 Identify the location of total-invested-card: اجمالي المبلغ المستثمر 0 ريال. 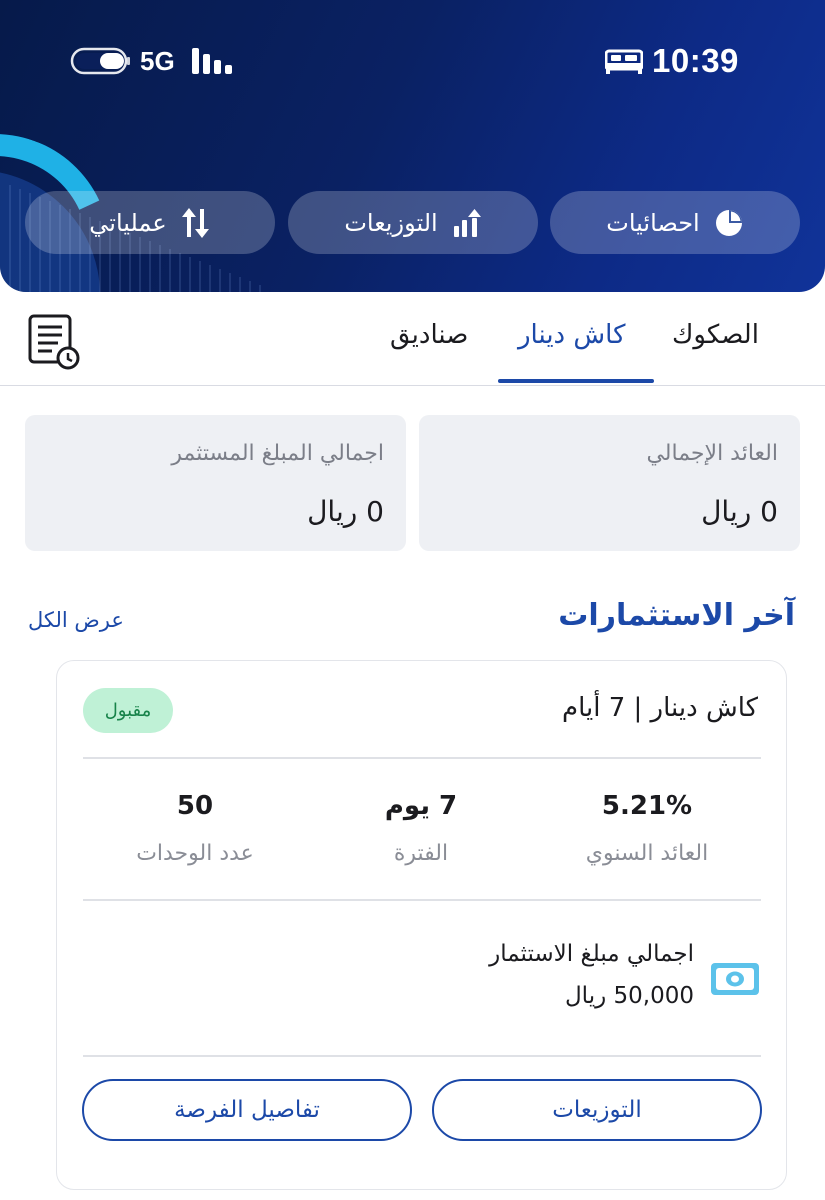
(215, 483).